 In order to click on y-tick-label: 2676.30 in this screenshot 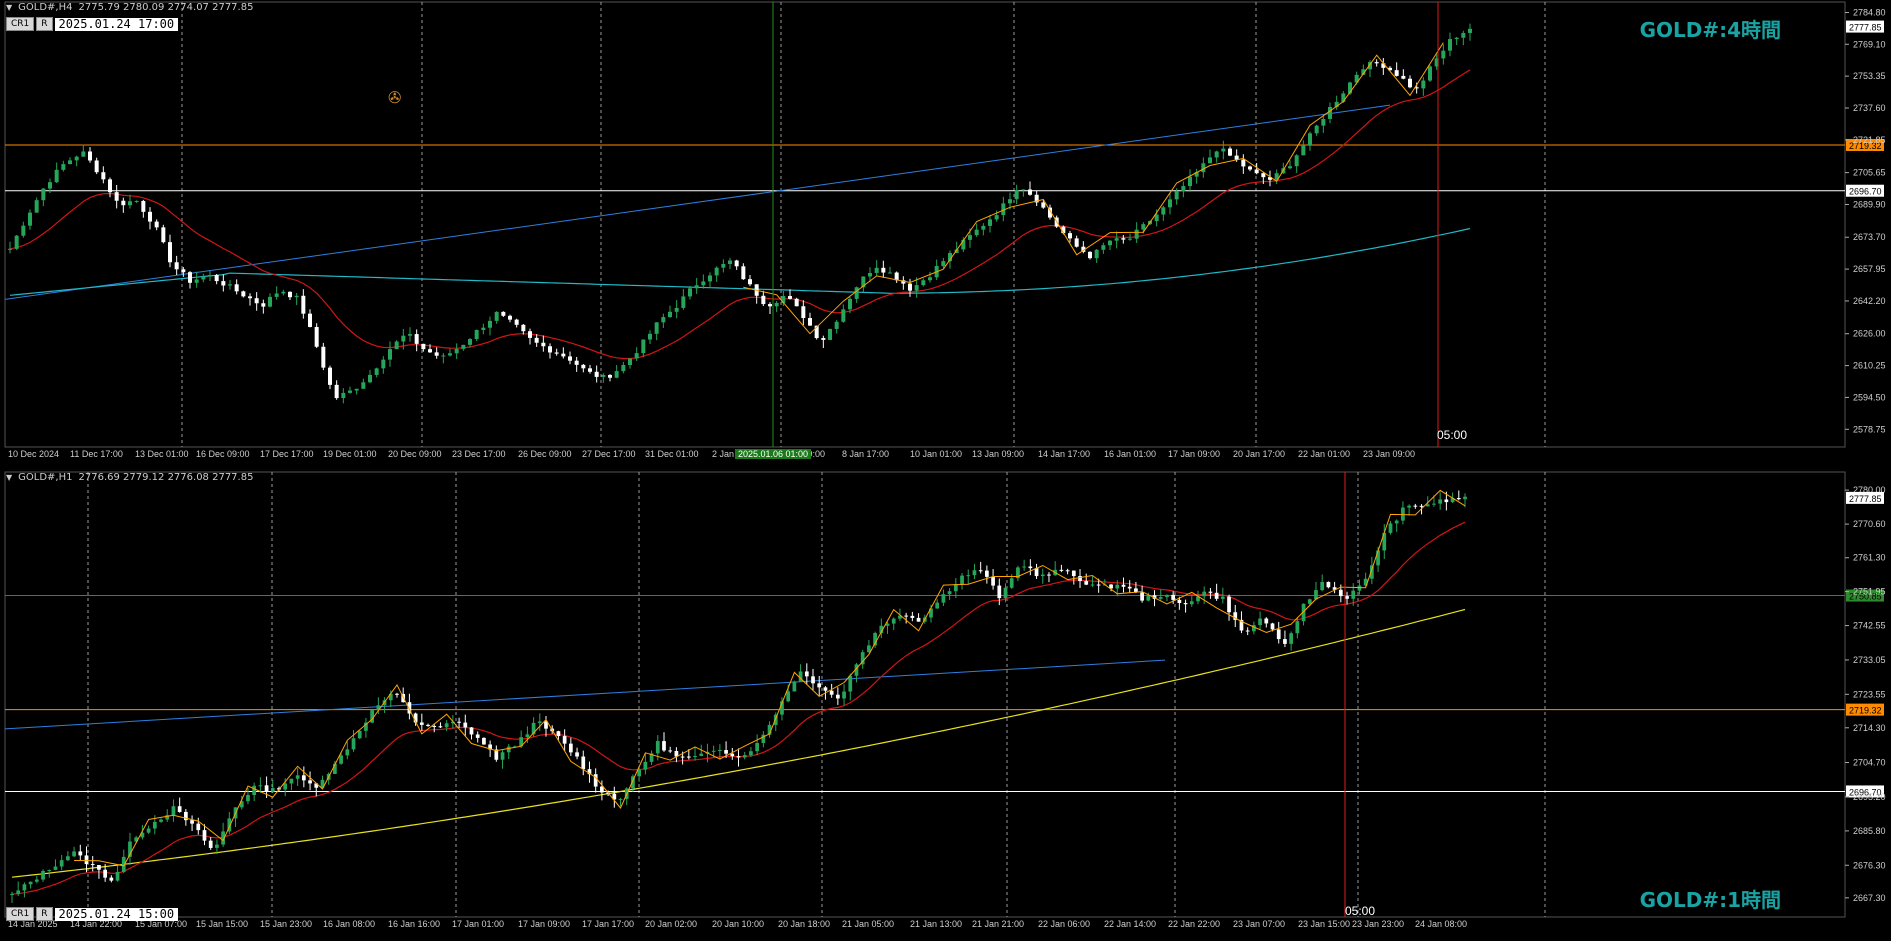, I will do `click(1869, 865)`.